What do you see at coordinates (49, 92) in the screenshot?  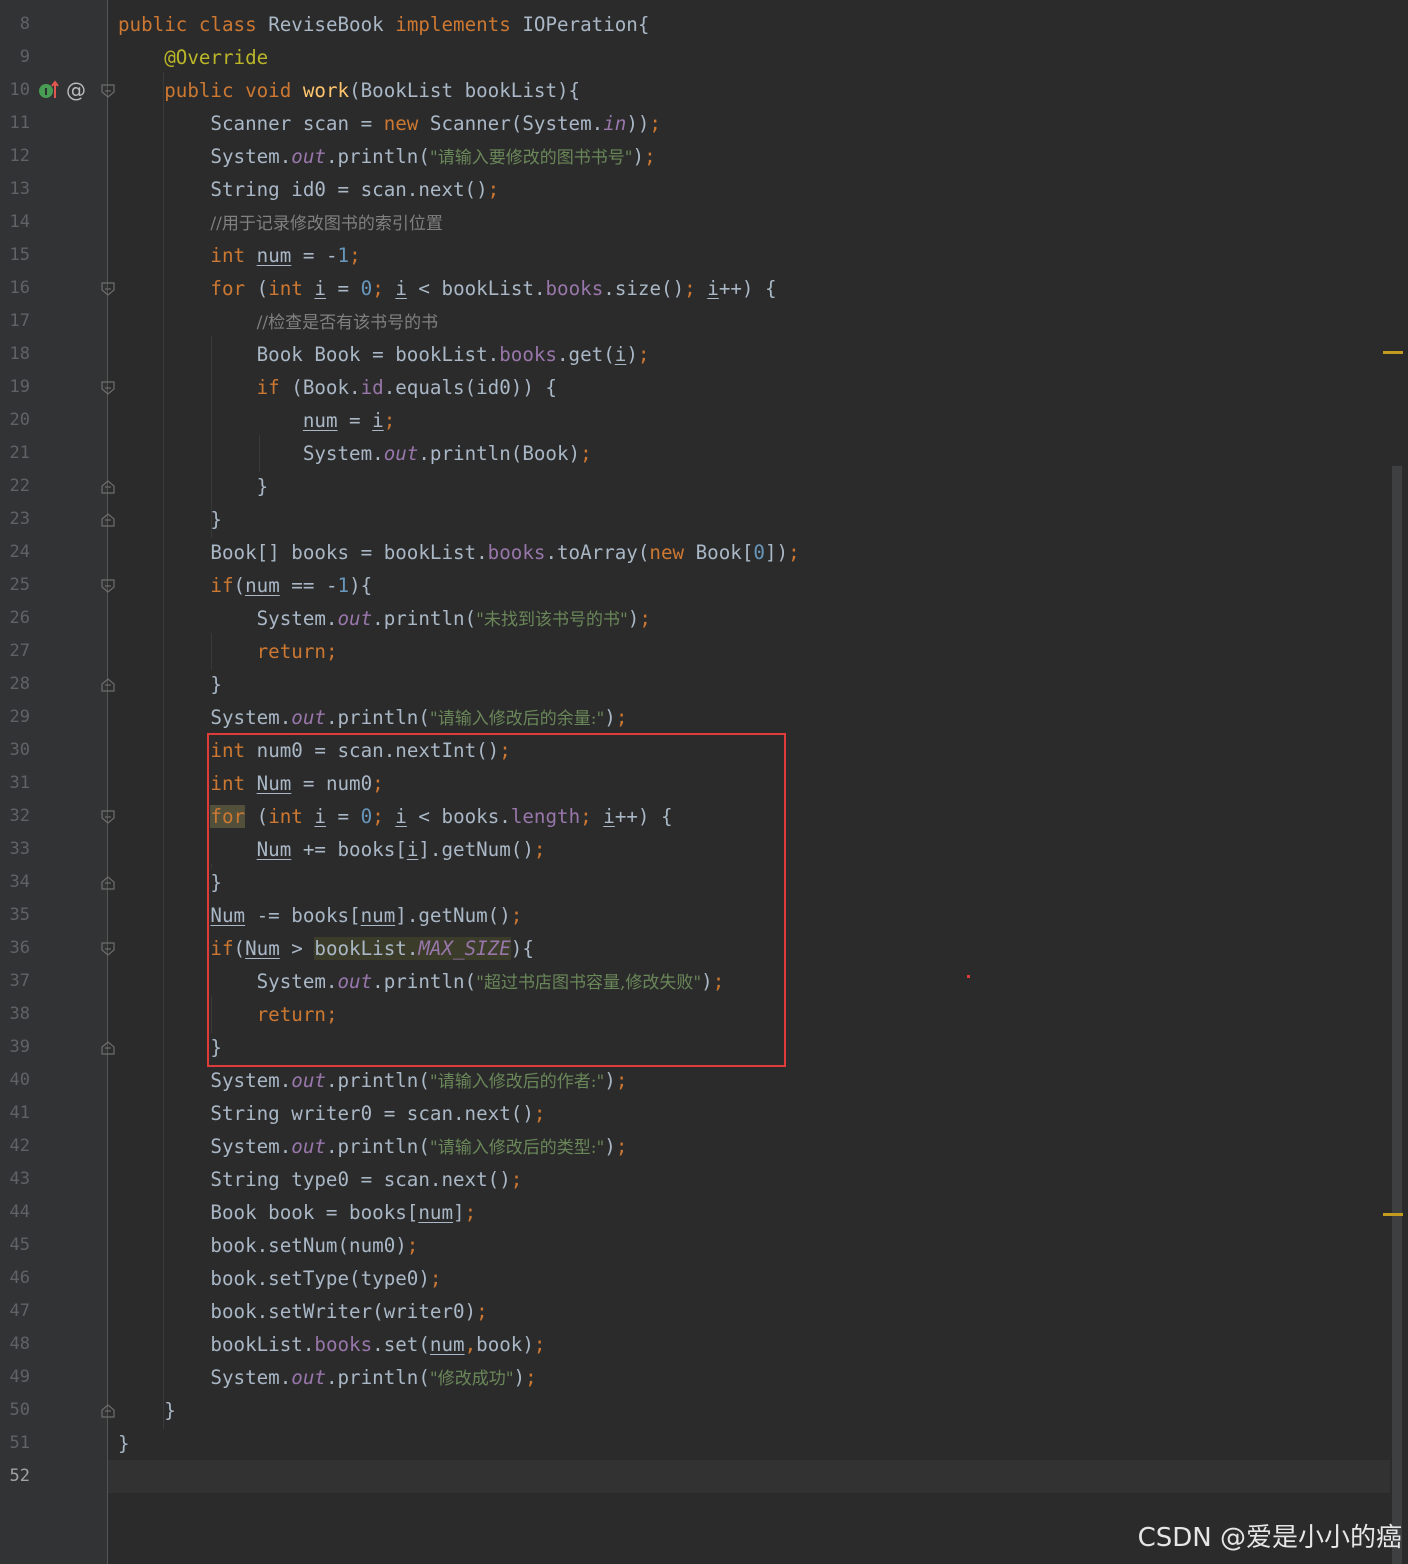 I see `implements-method-icon: I` at bounding box center [49, 92].